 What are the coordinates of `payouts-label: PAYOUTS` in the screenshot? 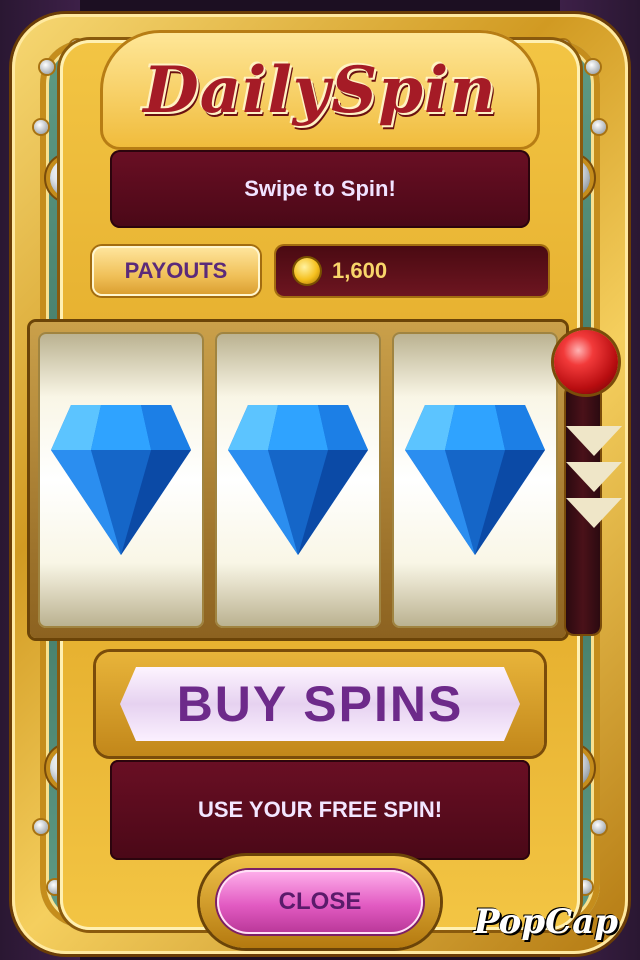 It's located at (176, 270).